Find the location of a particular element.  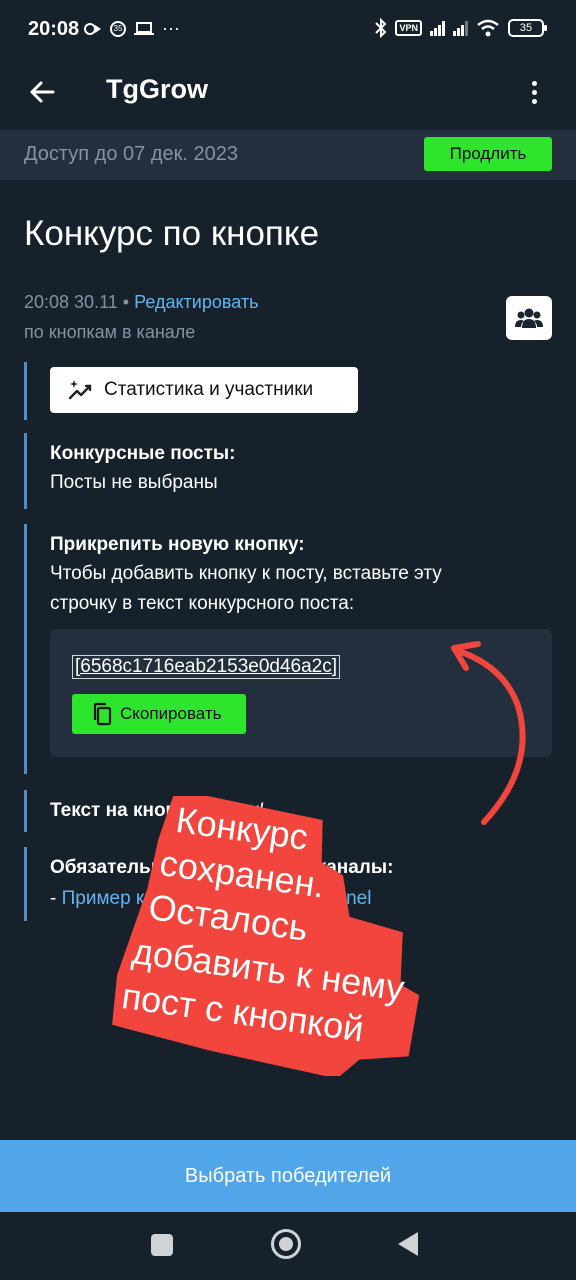

attach-label: Прикрепить новую кнопку: is located at coordinates (177, 544).